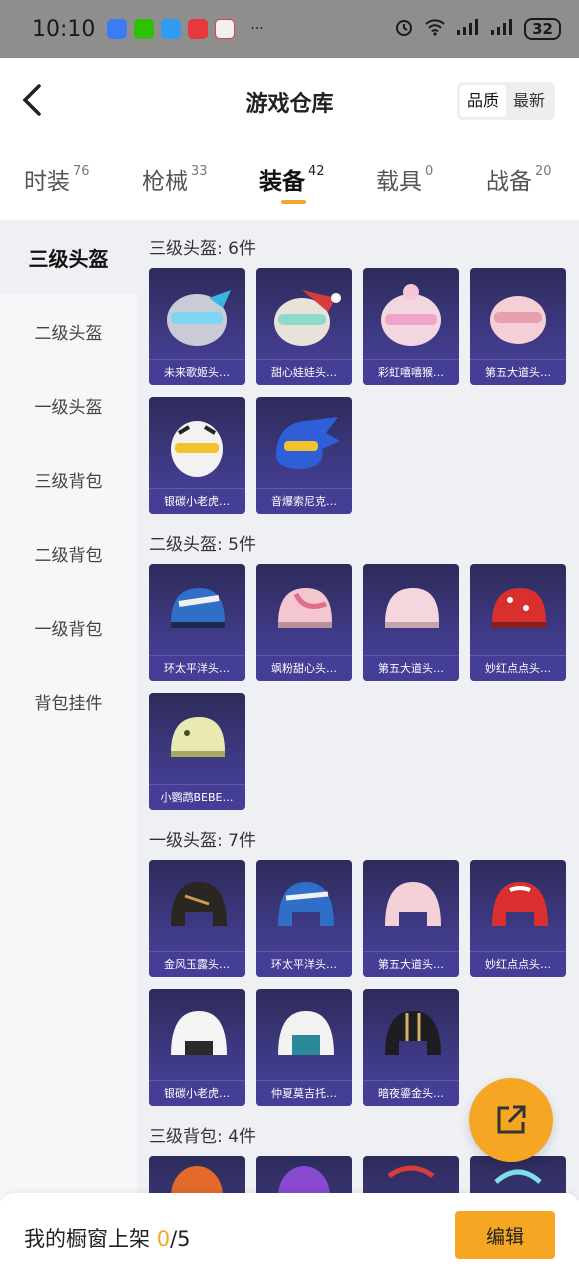 The image size is (579, 1280). Describe the element at coordinates (257, 29) in the screenshot. I see `more-notifications: ···` at that location.